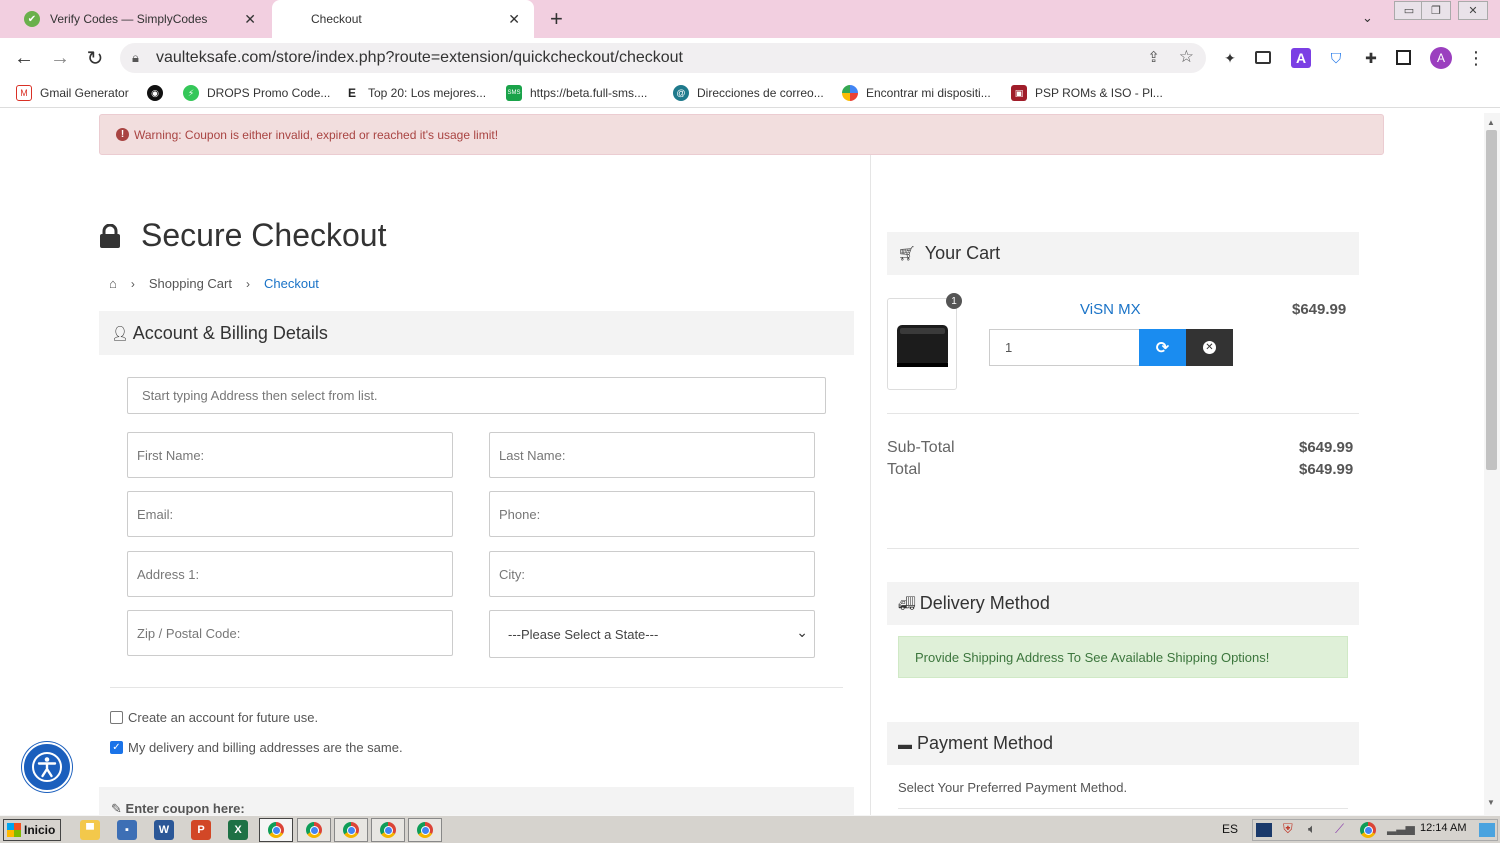 The height and width of the screenshot is (843, 1500). What do you see at coordinates (1162, 347) in the screenshot?
I see `refresh-quantity-button: ⟳` at bounding box center [1162, 347].